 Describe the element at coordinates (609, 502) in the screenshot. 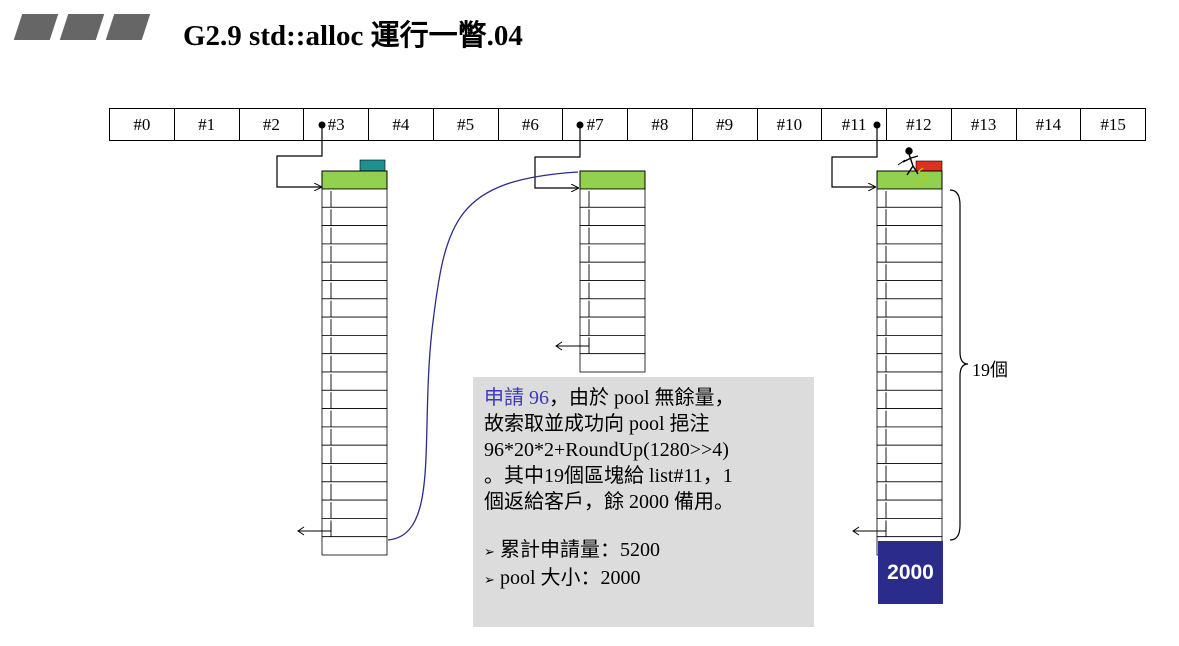

I see `info-line5: 個返給客戶，餘 2000 備用。` at that location.